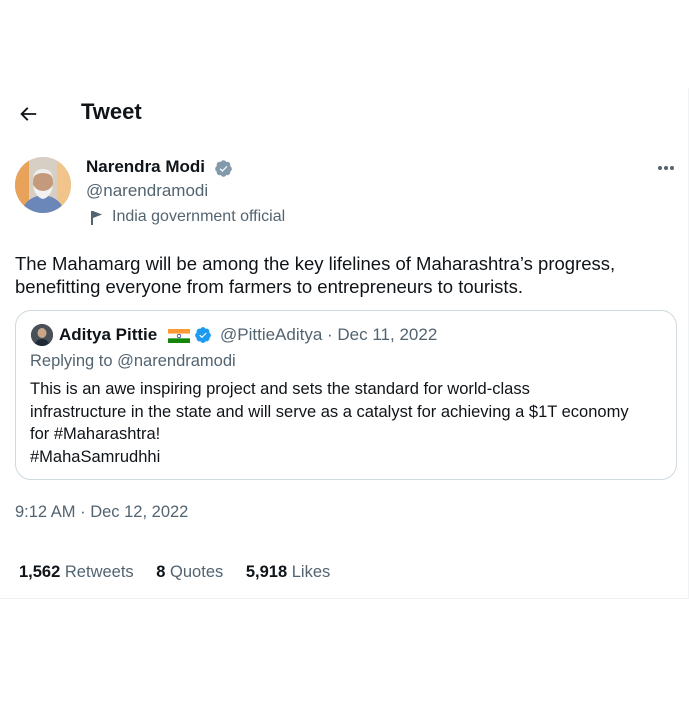  I want to click on page-title: Tweet, so click(111, 111).